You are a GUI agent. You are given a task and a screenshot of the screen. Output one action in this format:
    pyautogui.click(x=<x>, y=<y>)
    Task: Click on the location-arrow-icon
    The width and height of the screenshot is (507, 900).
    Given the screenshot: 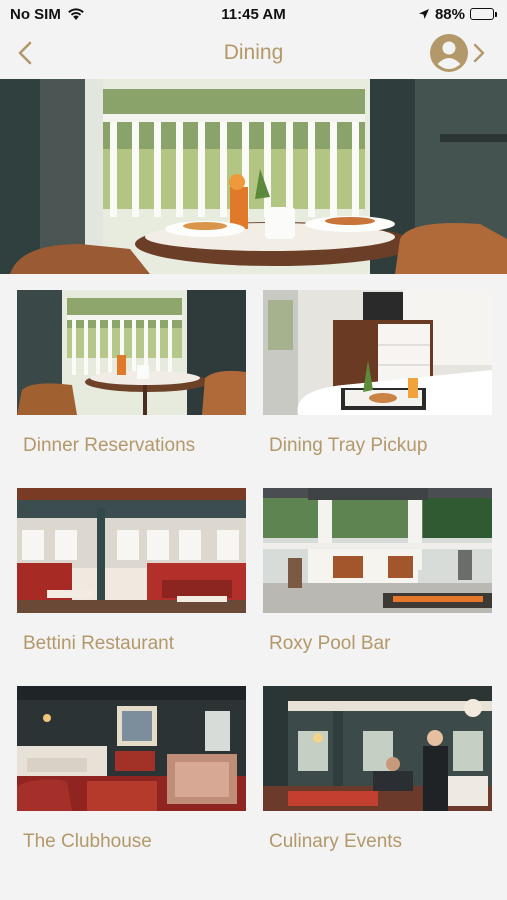 What is the action you would take?
    pyautogui.click(x=423, y=14)
    